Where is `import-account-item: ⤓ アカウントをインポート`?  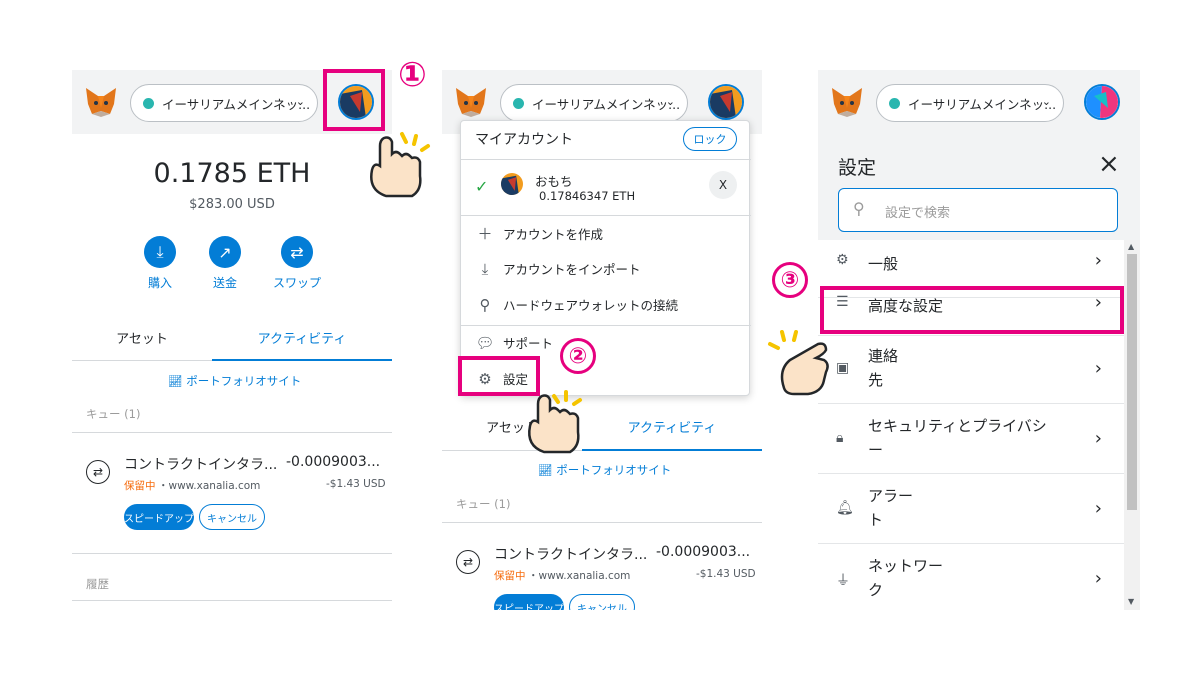 import-account-item: ⤓ アカウントをインポート is located at coordinates (558, 268).